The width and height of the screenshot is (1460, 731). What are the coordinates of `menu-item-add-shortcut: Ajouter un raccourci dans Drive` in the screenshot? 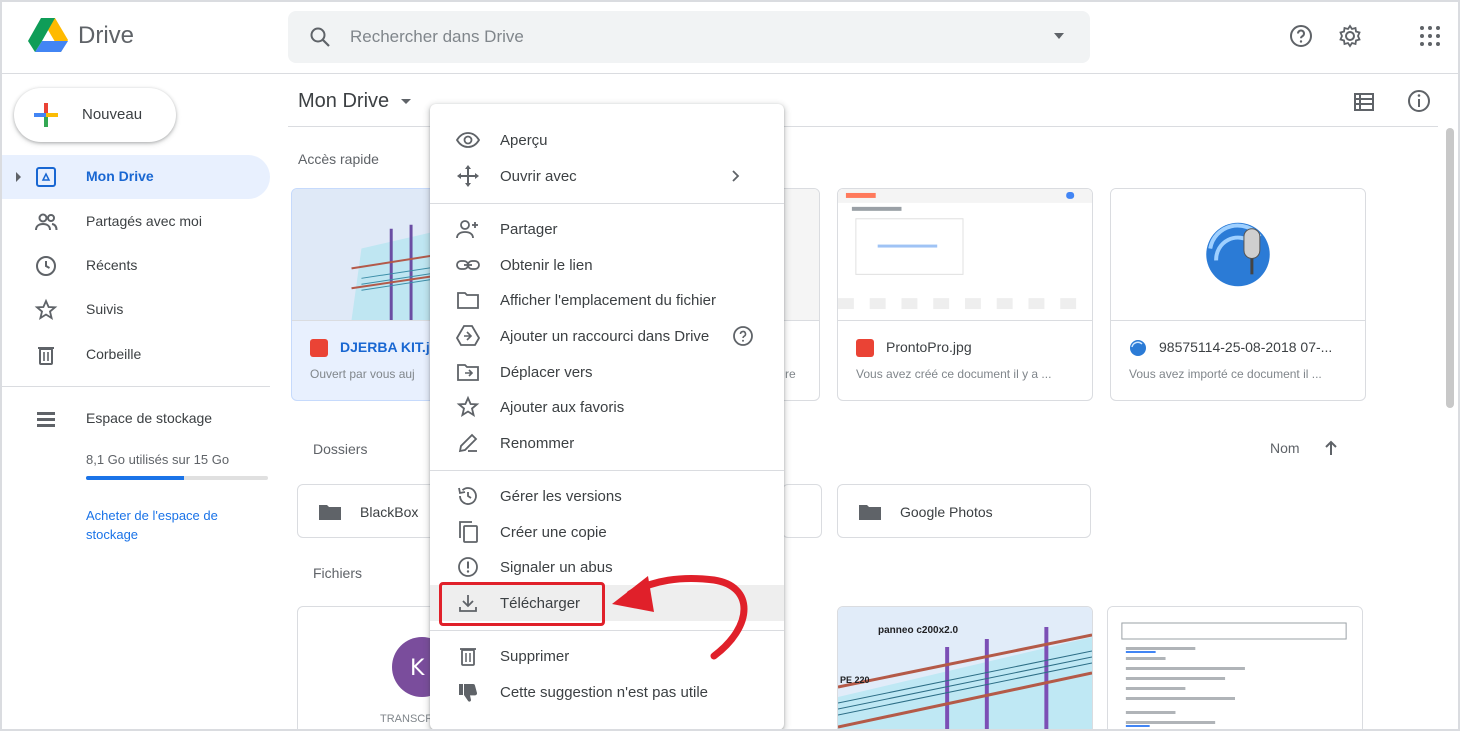 It's located at (607, 336).